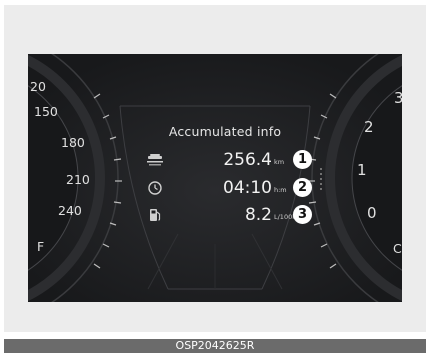  I want to click on callout-badge-3: 3, so click(302, 214).